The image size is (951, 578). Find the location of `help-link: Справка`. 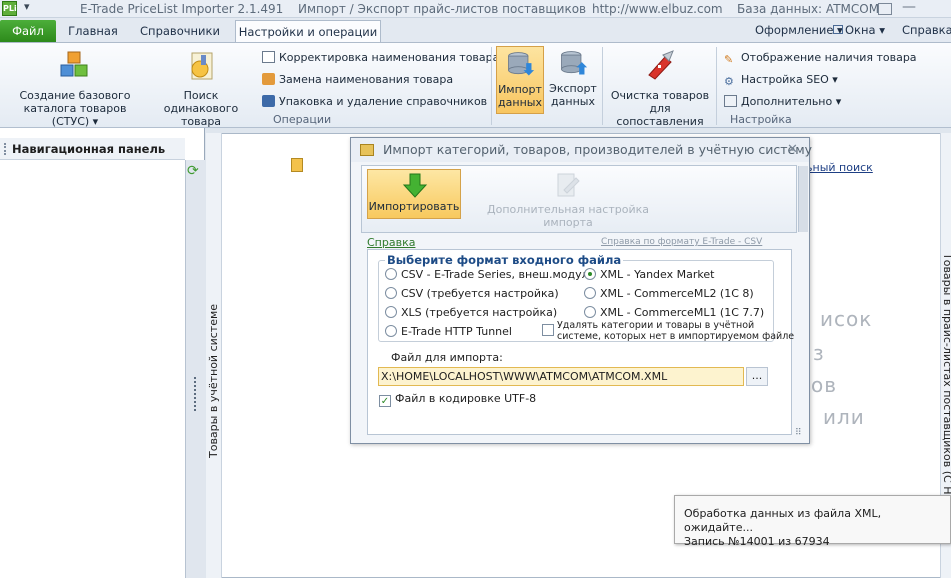

help-link: Справка is located at coordinates (391, 242).